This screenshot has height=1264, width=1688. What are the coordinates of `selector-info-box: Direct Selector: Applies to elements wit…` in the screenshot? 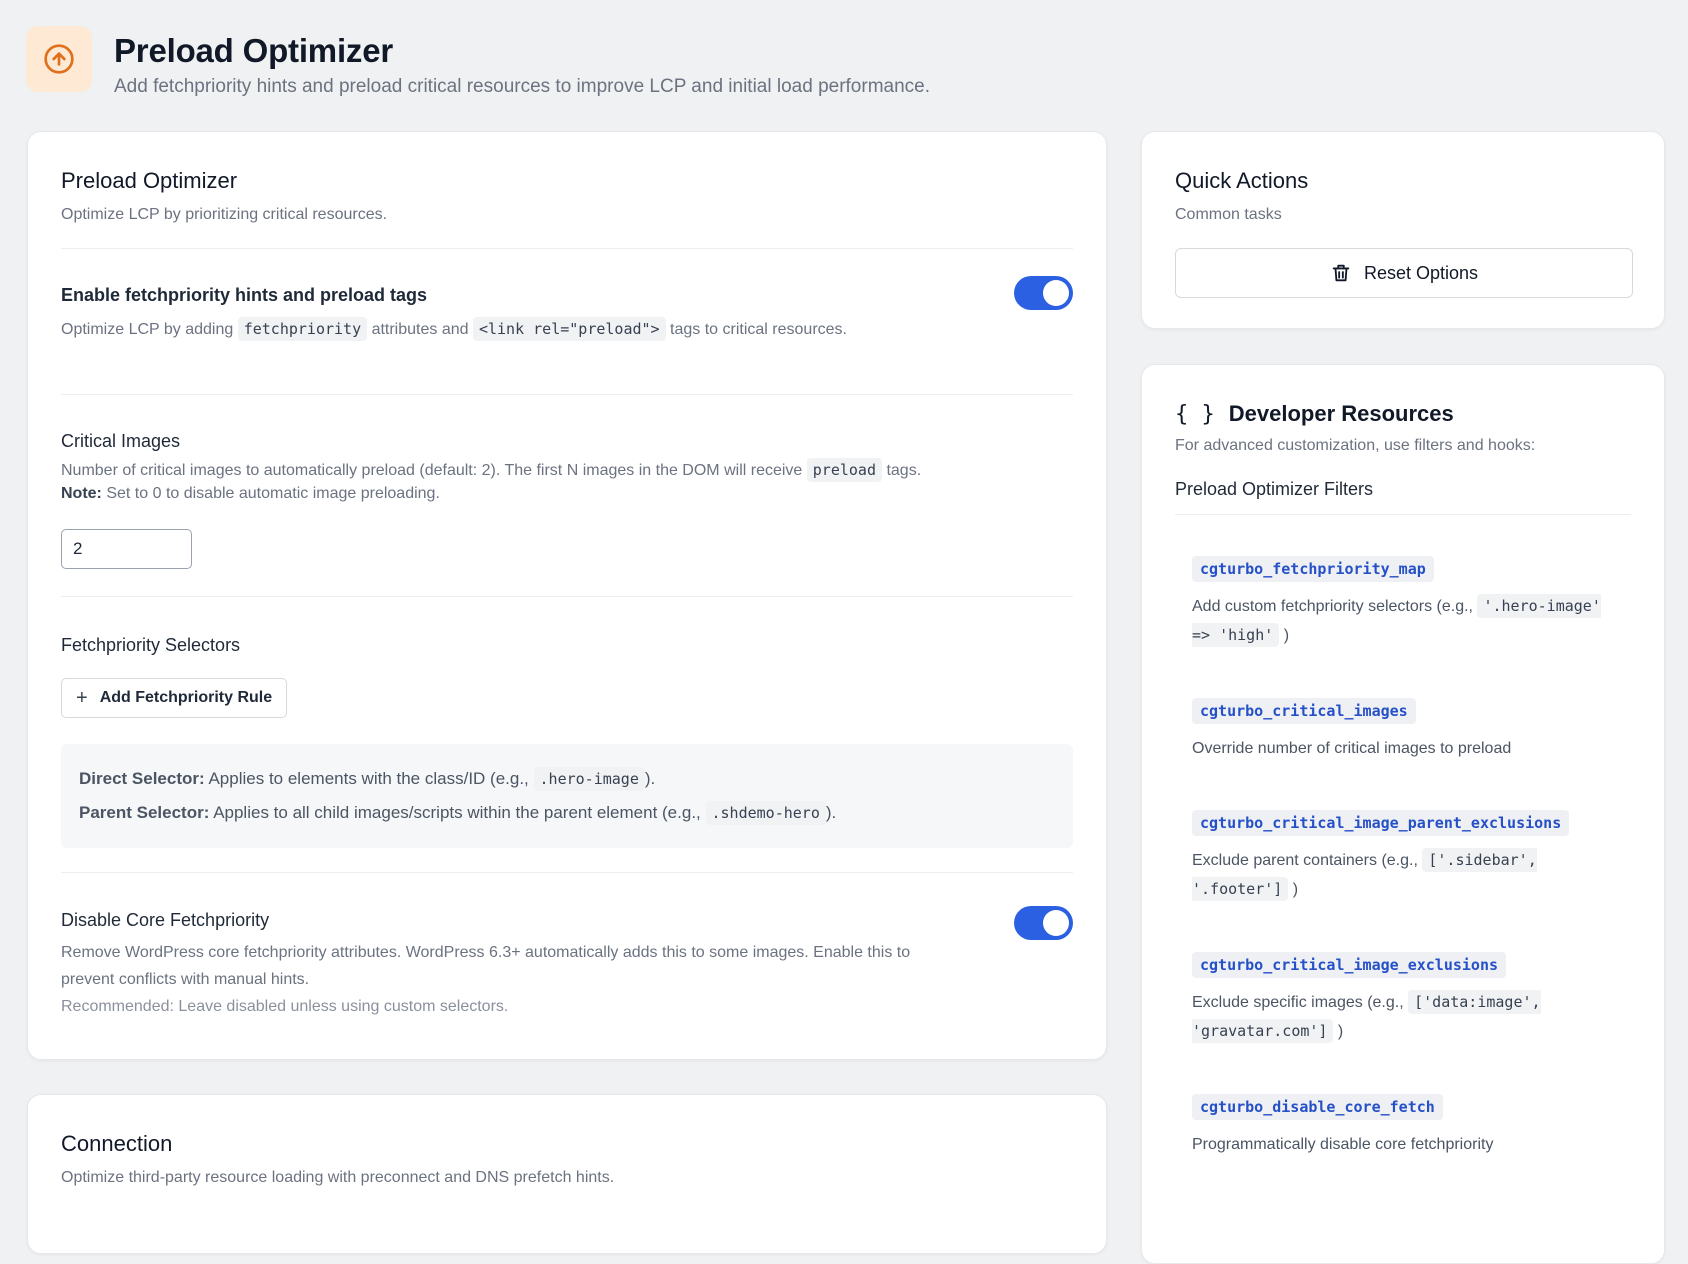 It's located at (567, 796).